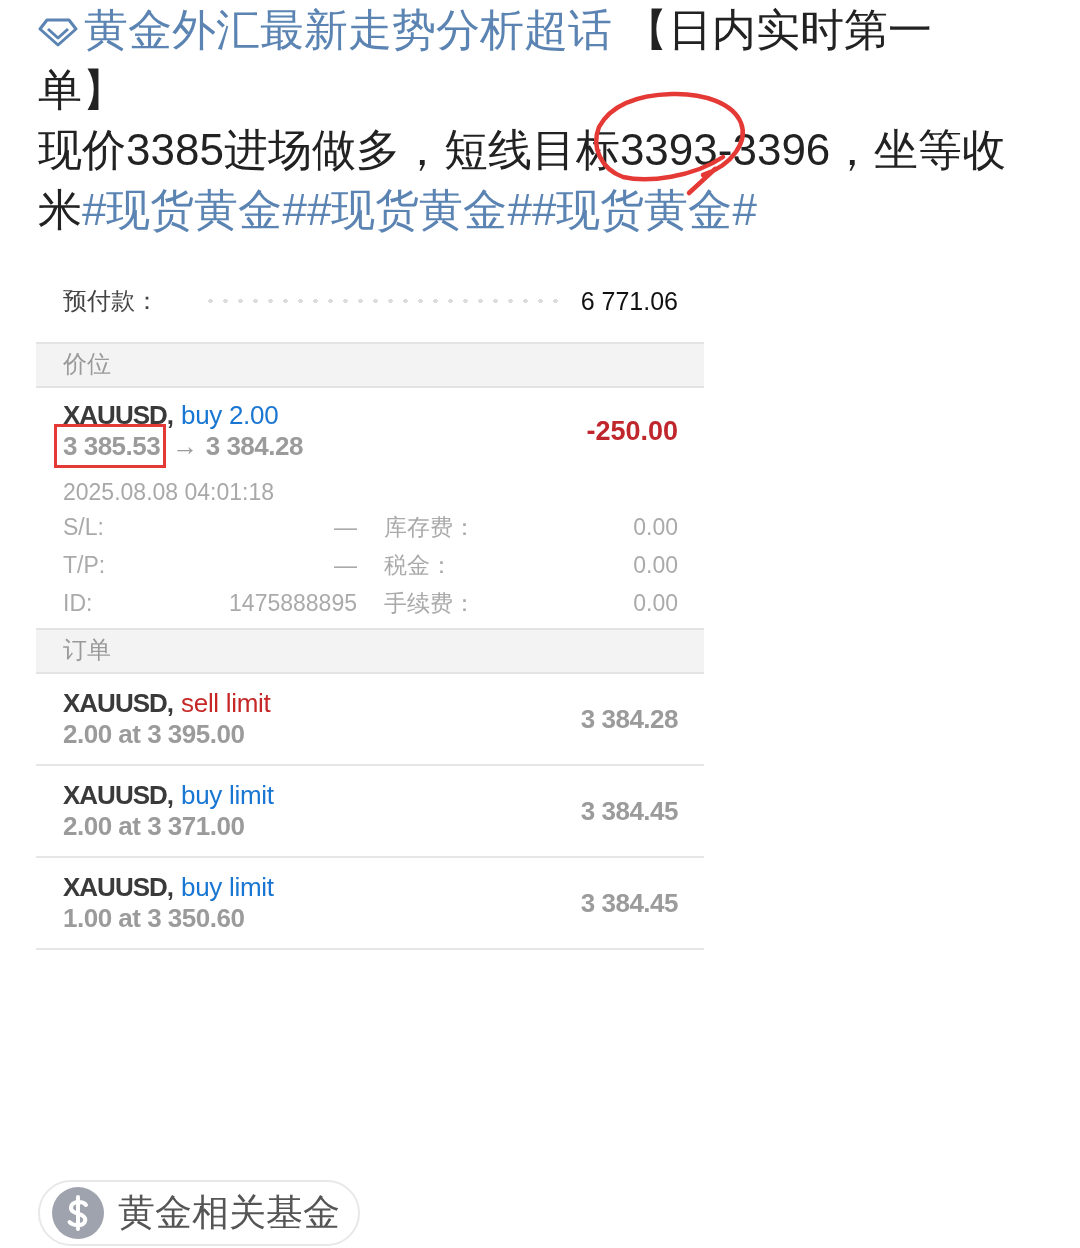 The width and height of the screenshot is (1080, 1248). I want to click on open-price: 3 385.53, so click(110, 446).